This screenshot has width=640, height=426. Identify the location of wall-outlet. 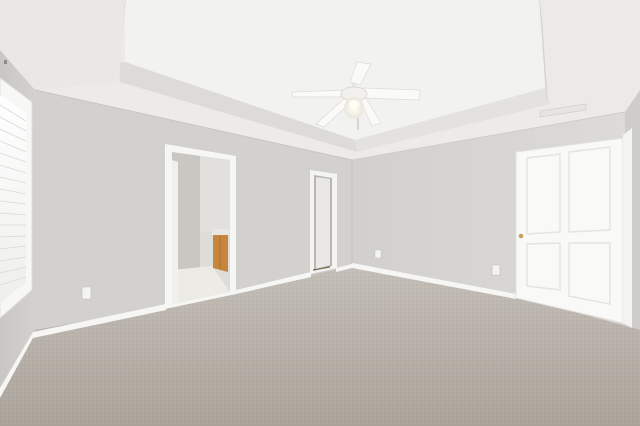
(86, 293).